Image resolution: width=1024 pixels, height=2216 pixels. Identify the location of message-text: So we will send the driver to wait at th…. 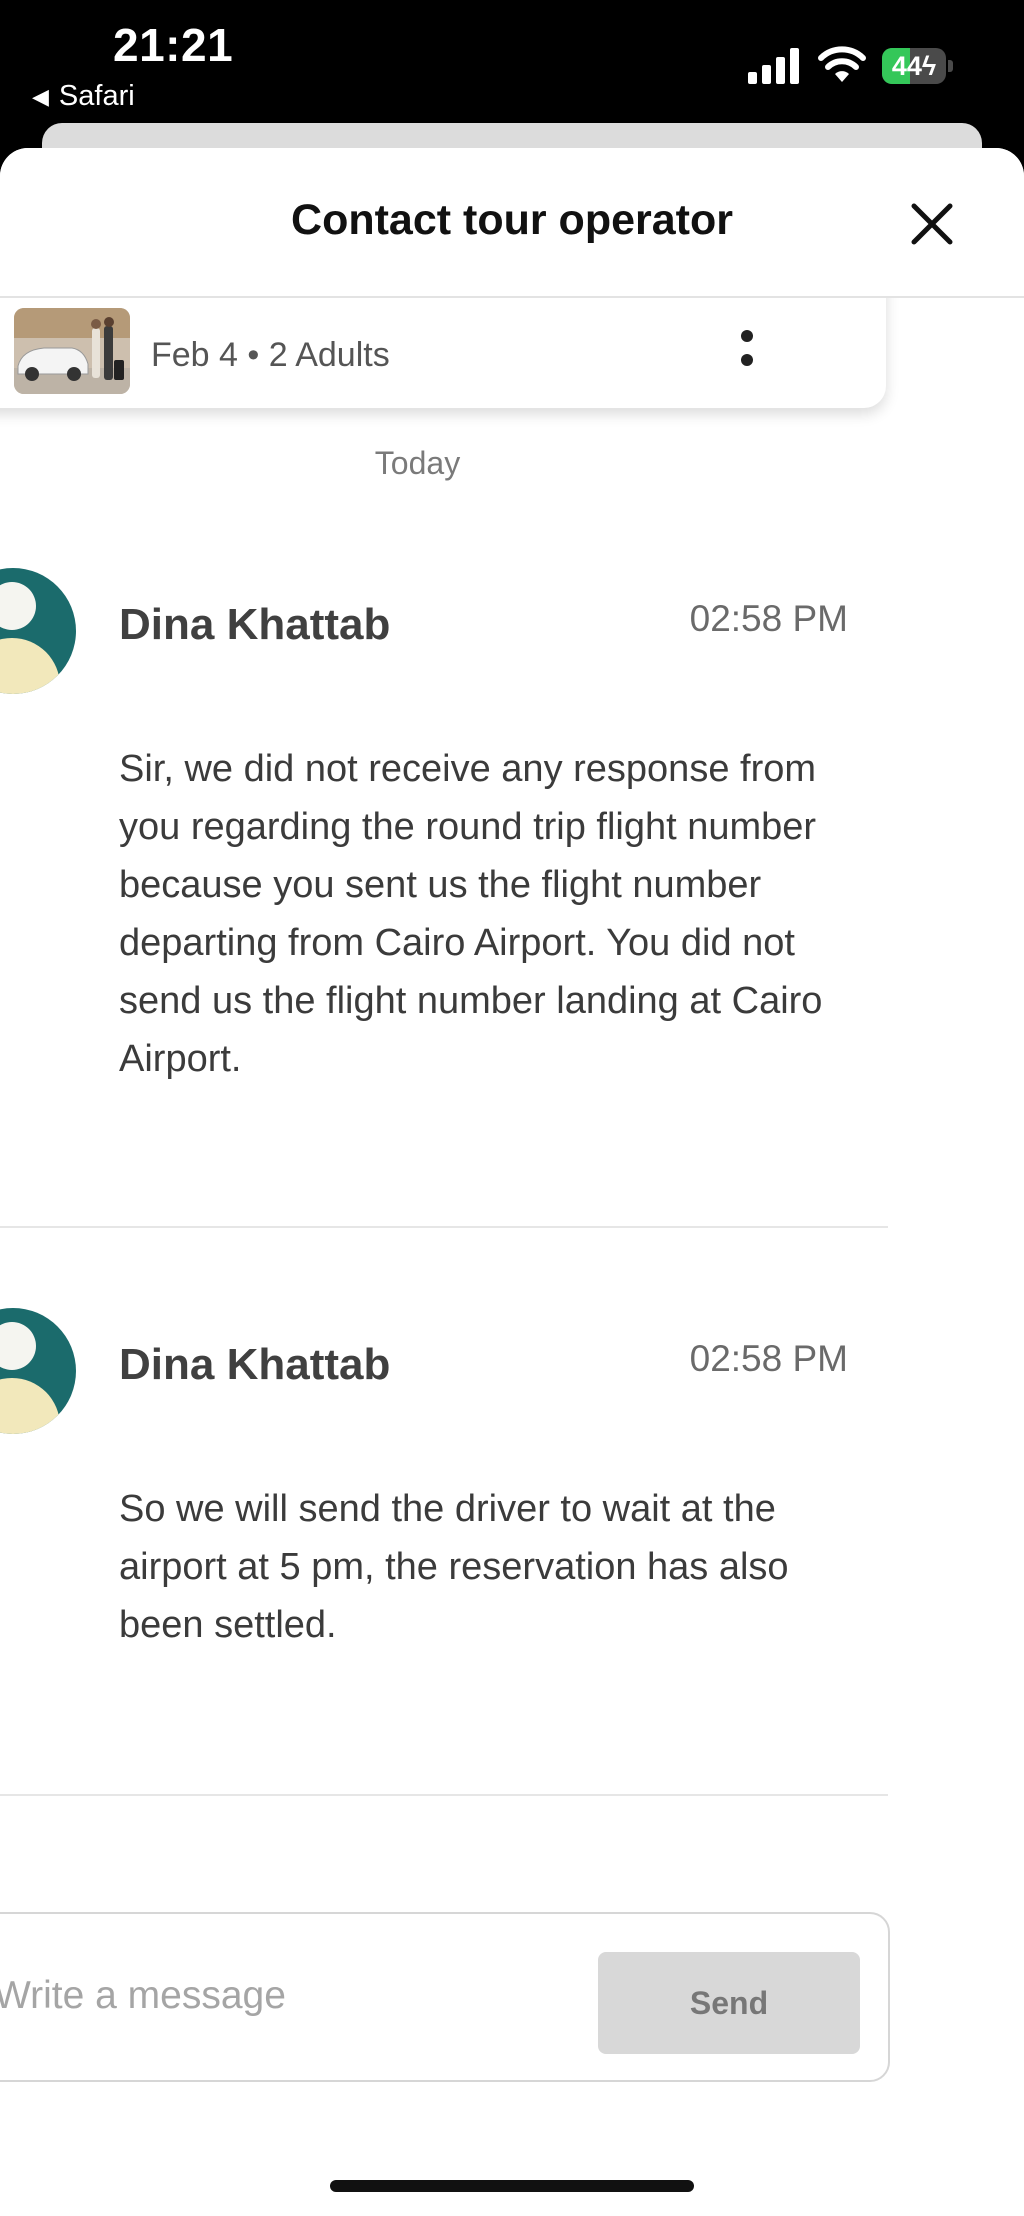
(454, 1567).